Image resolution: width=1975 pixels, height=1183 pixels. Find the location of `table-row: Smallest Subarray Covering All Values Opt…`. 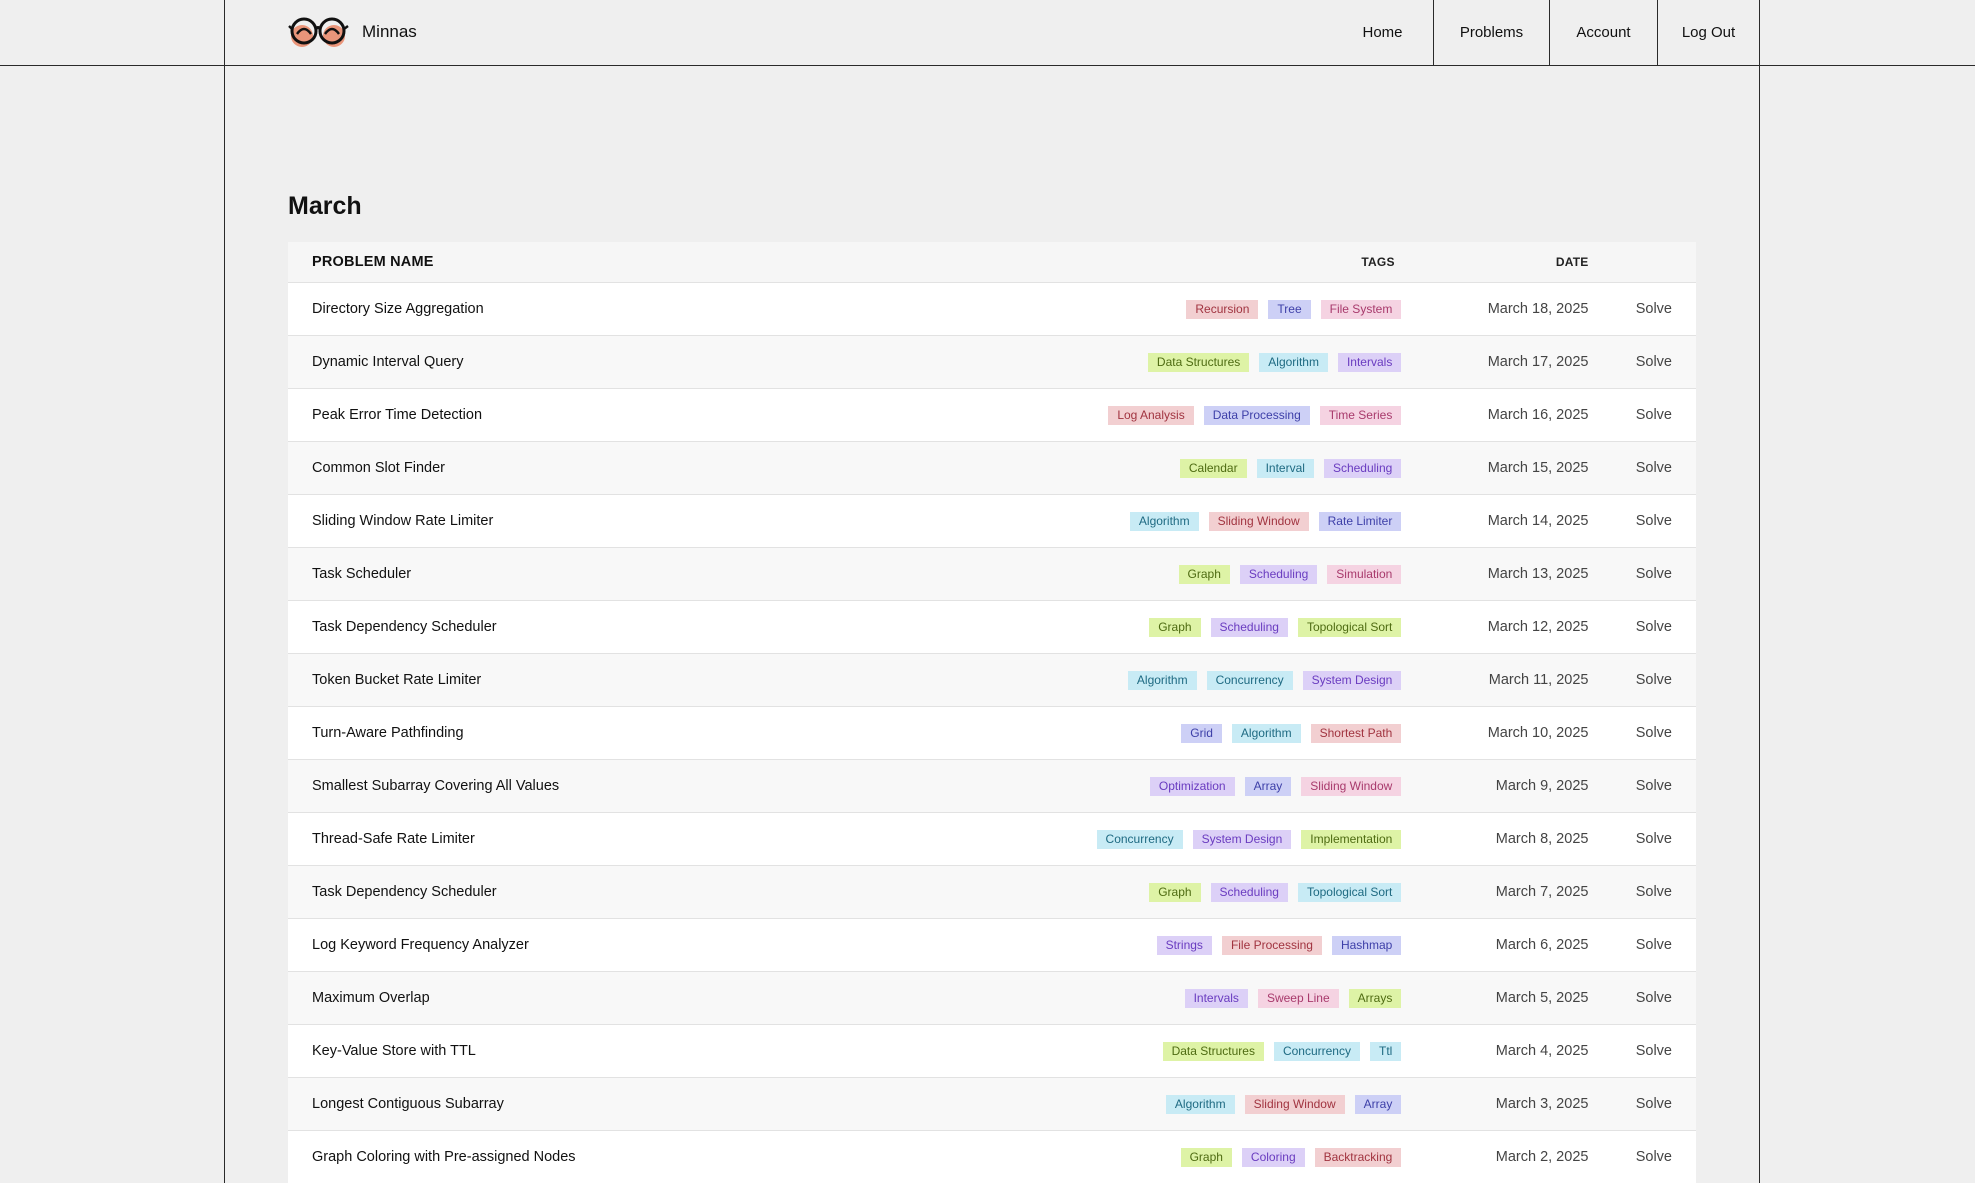

table-row: Smallest Subarray Covering All Values Opt… is located at coordinates (992, 785).